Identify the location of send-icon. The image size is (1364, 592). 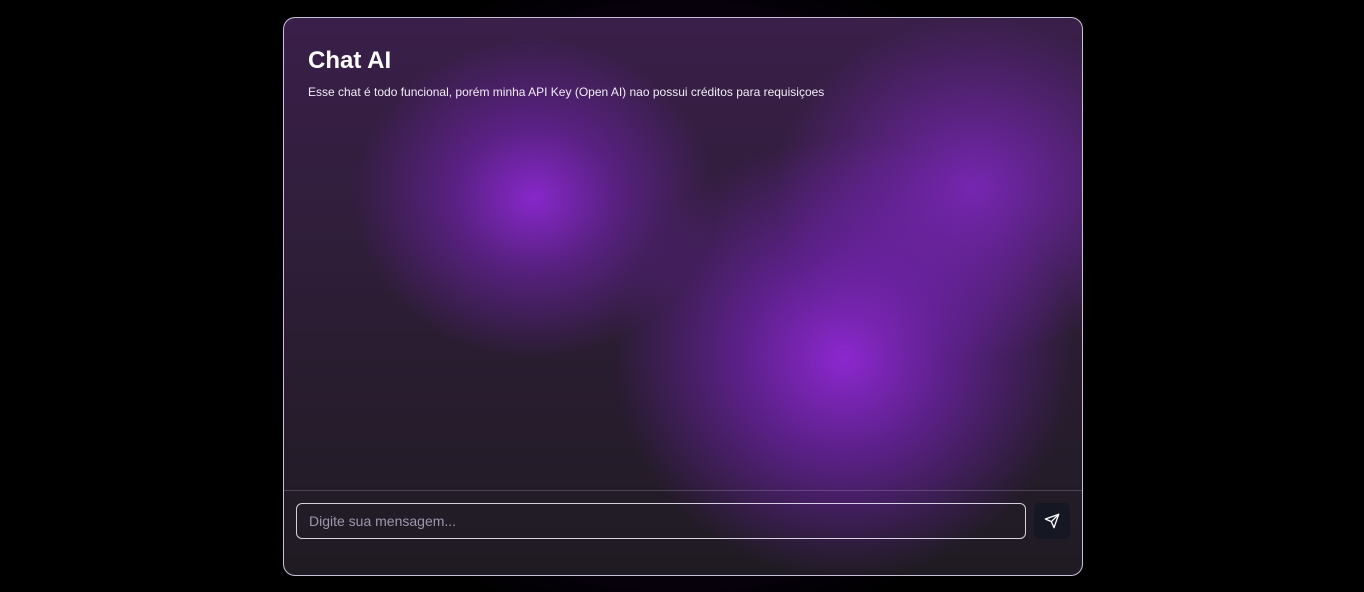
(1052, 521).